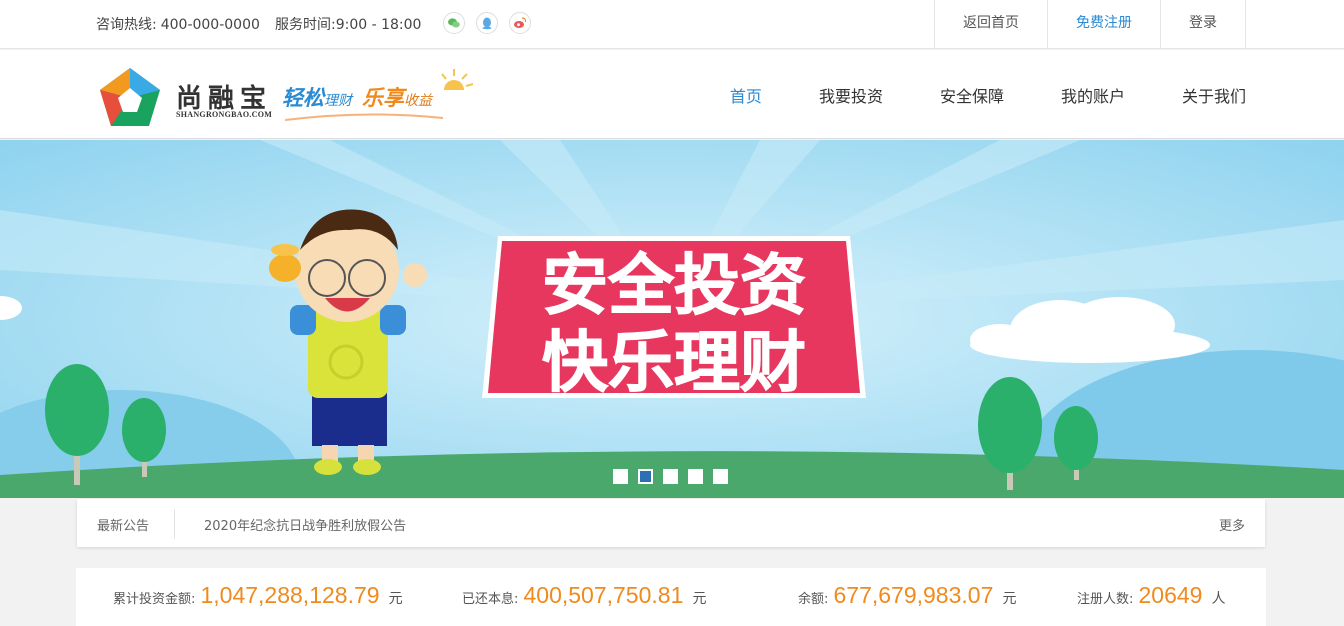  Describe the element at coordinates (490, 599) in the screenshot. I see `stat-label: 已还本息:` at that location.